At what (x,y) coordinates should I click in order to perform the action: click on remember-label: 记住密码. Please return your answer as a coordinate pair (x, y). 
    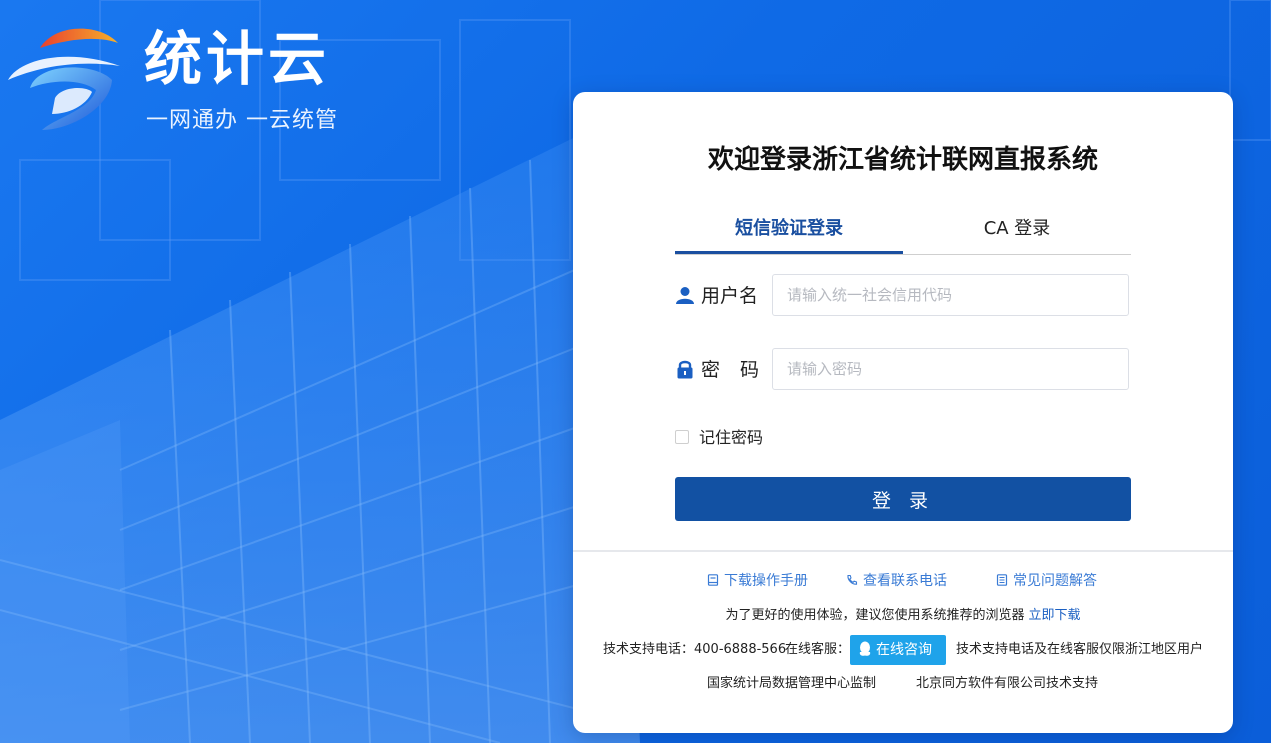
    Looking at the image, I should click on (731, 437).